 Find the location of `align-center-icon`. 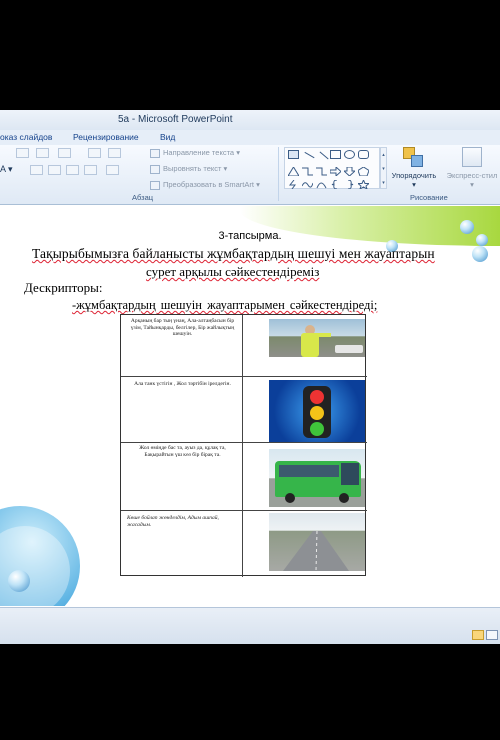

align-center-icon is located at coordinates (54, 170).